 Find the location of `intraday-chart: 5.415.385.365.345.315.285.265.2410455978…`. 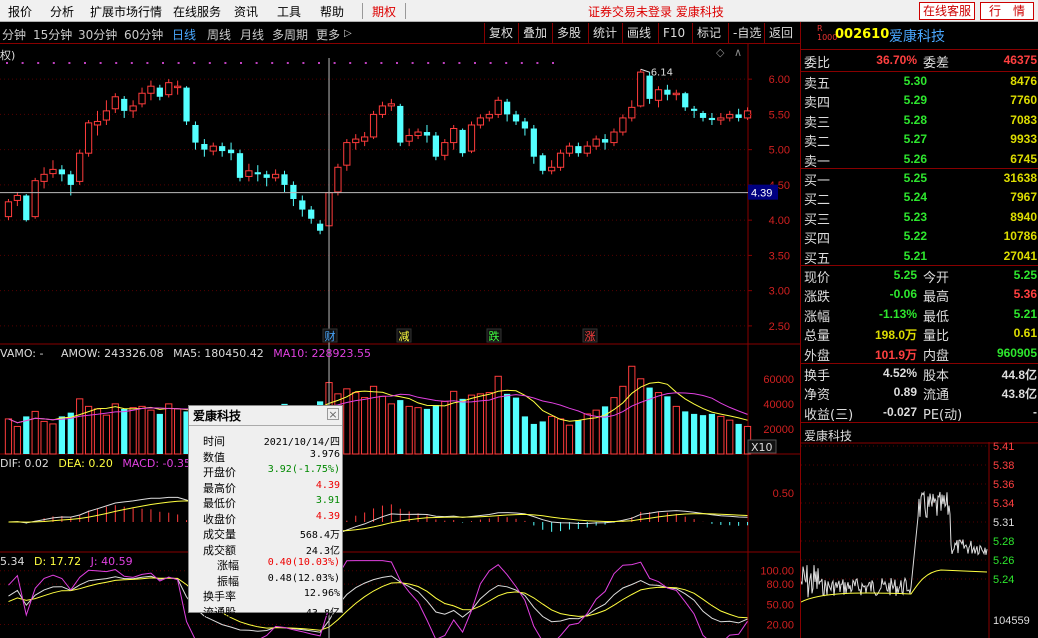

intraday-chart: 5.415.385.365.345.315.285.265.2410455978… is located at coordinates (919, 540).